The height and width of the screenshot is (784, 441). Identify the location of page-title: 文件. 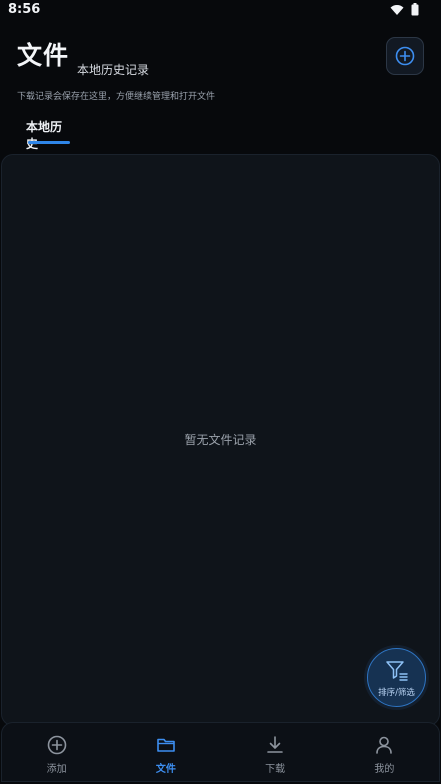
(43, 55).